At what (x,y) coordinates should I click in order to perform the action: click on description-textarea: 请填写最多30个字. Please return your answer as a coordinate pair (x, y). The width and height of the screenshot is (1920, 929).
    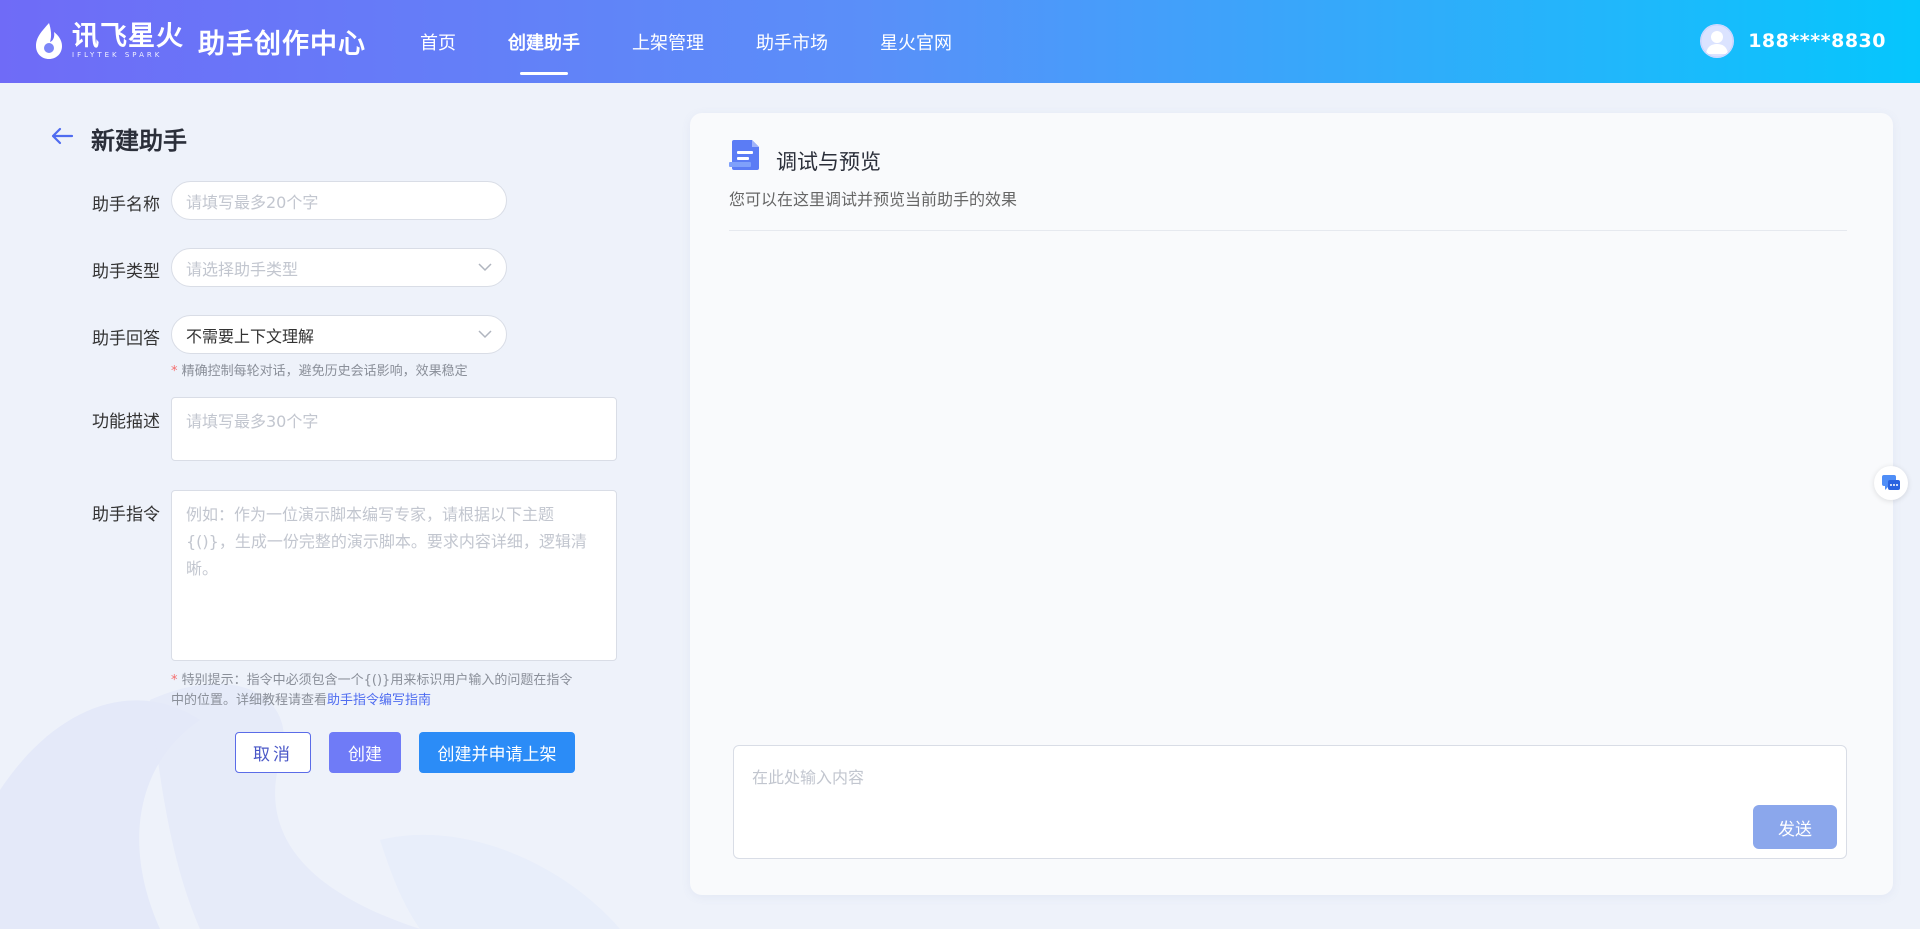
    Looking at the image, I should click on (394, 429).